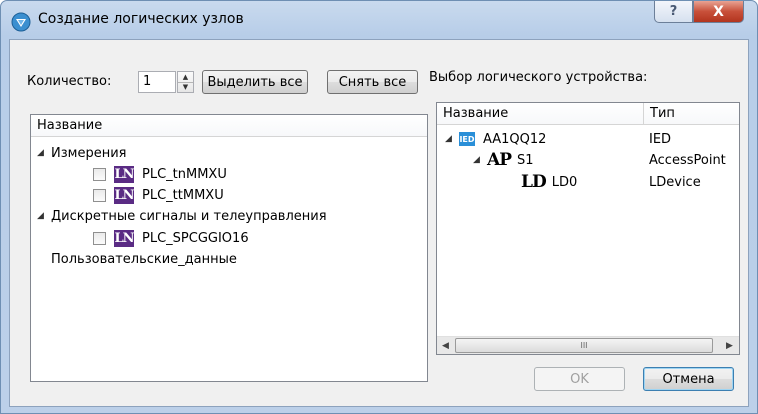 The height and width of the screenshot is (414, 758). What do you see at coordinates (195, 238) in the screenshot?
I see `tree-item-label: PLC_SPCGGIO16` at bounding box center [195, 238].